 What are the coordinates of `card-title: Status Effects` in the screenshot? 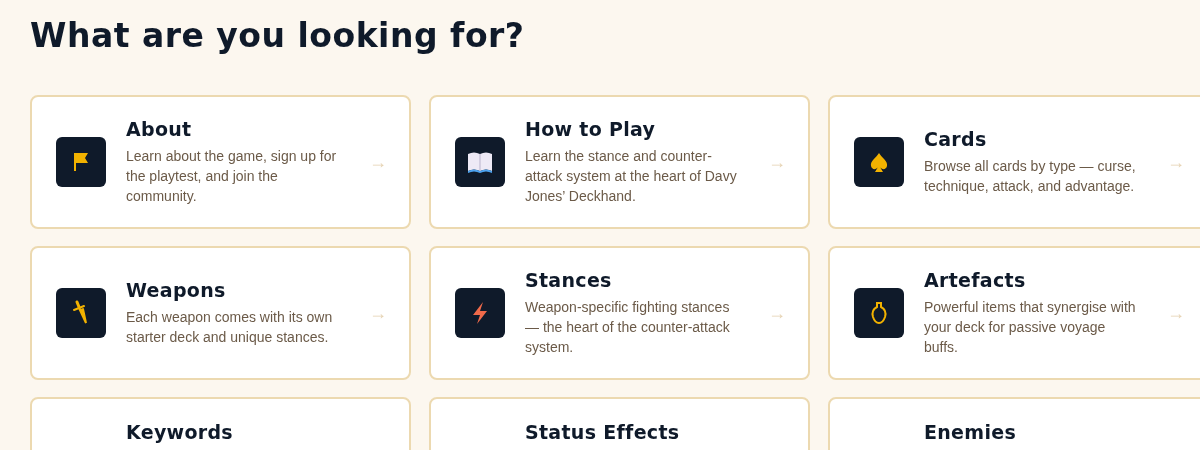 It's located at (603, 432).